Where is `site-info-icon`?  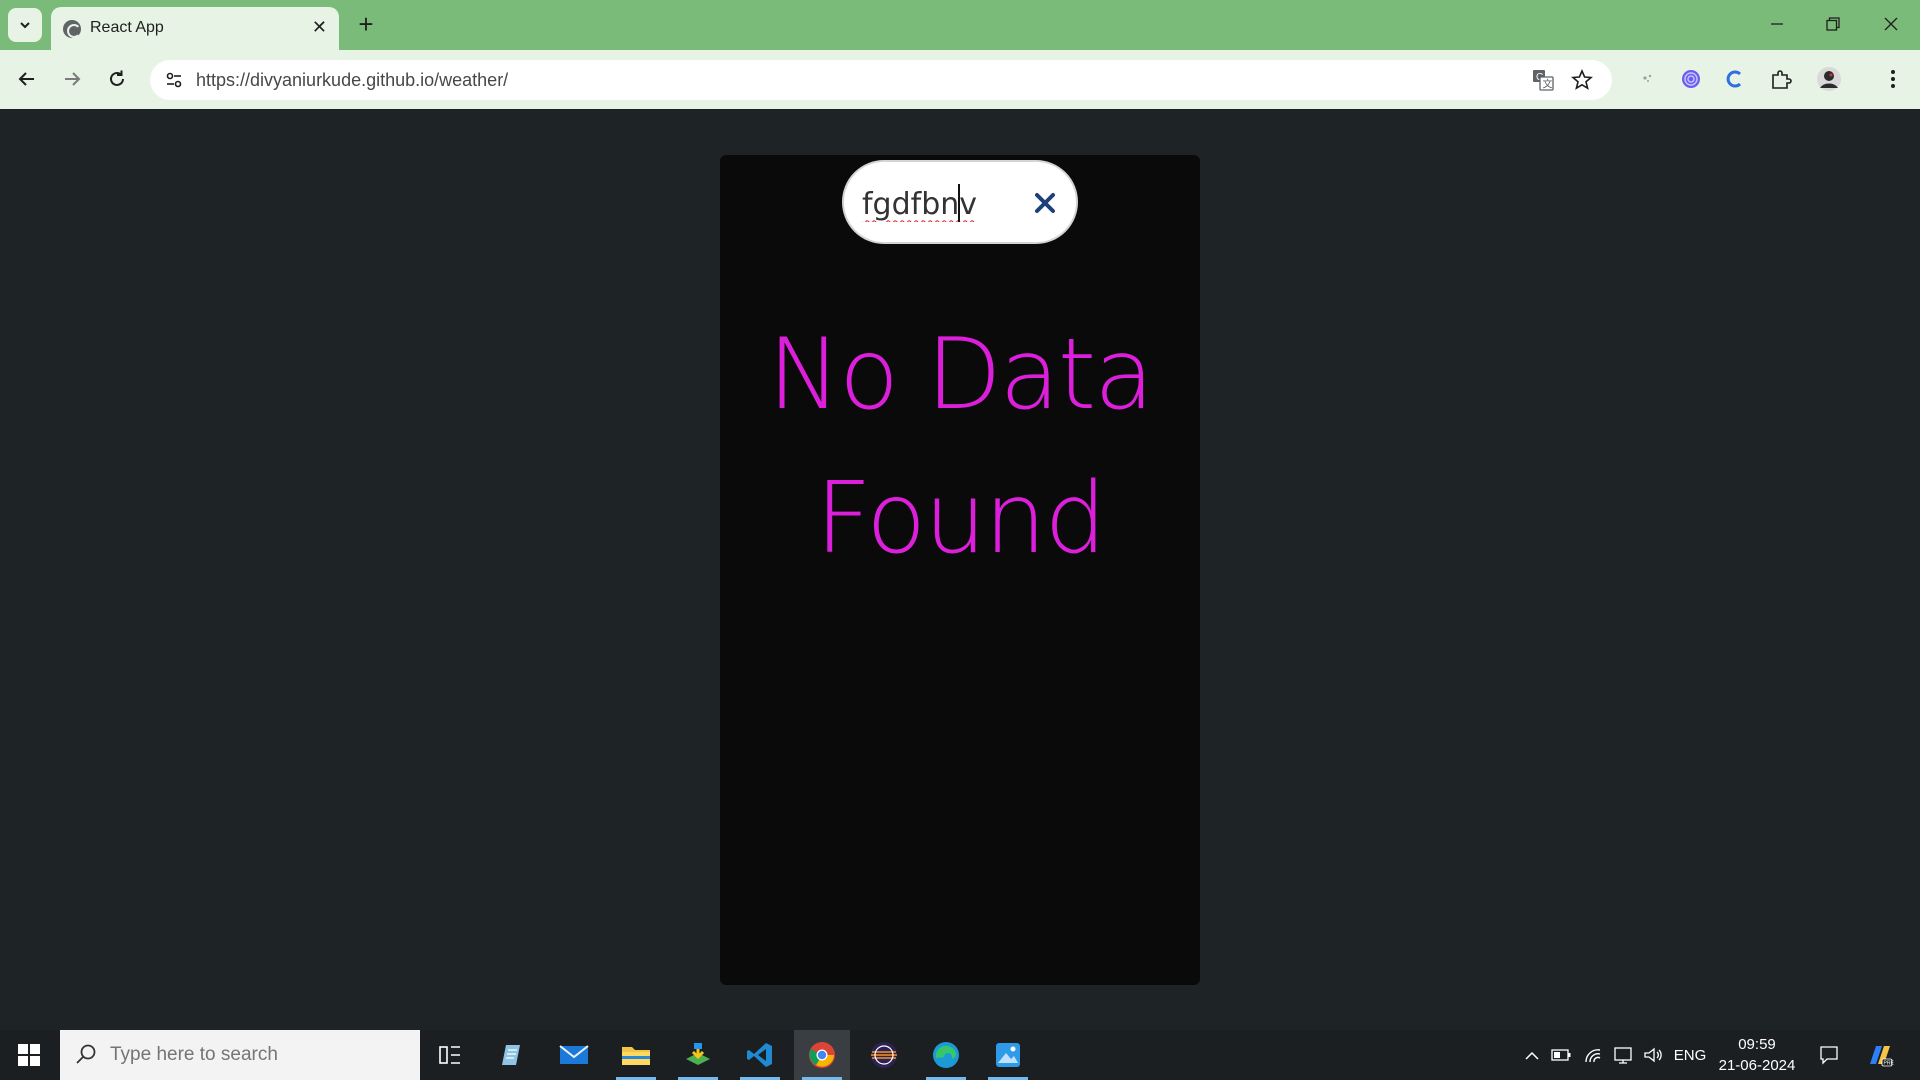
site-info-icon is located at coordinates (174, 80).